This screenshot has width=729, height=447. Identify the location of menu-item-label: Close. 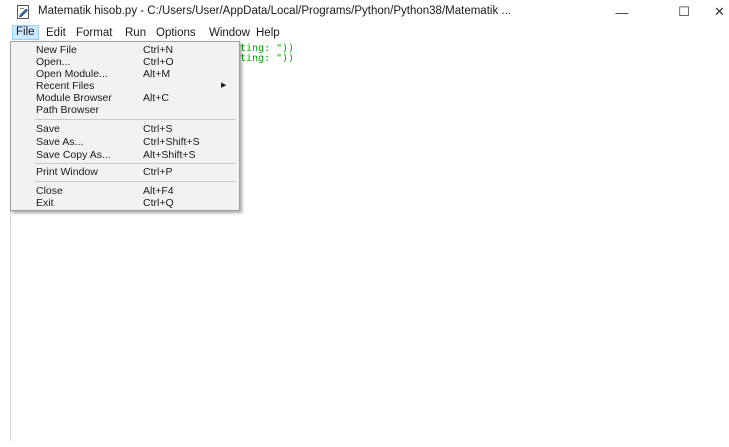
(49, 191).